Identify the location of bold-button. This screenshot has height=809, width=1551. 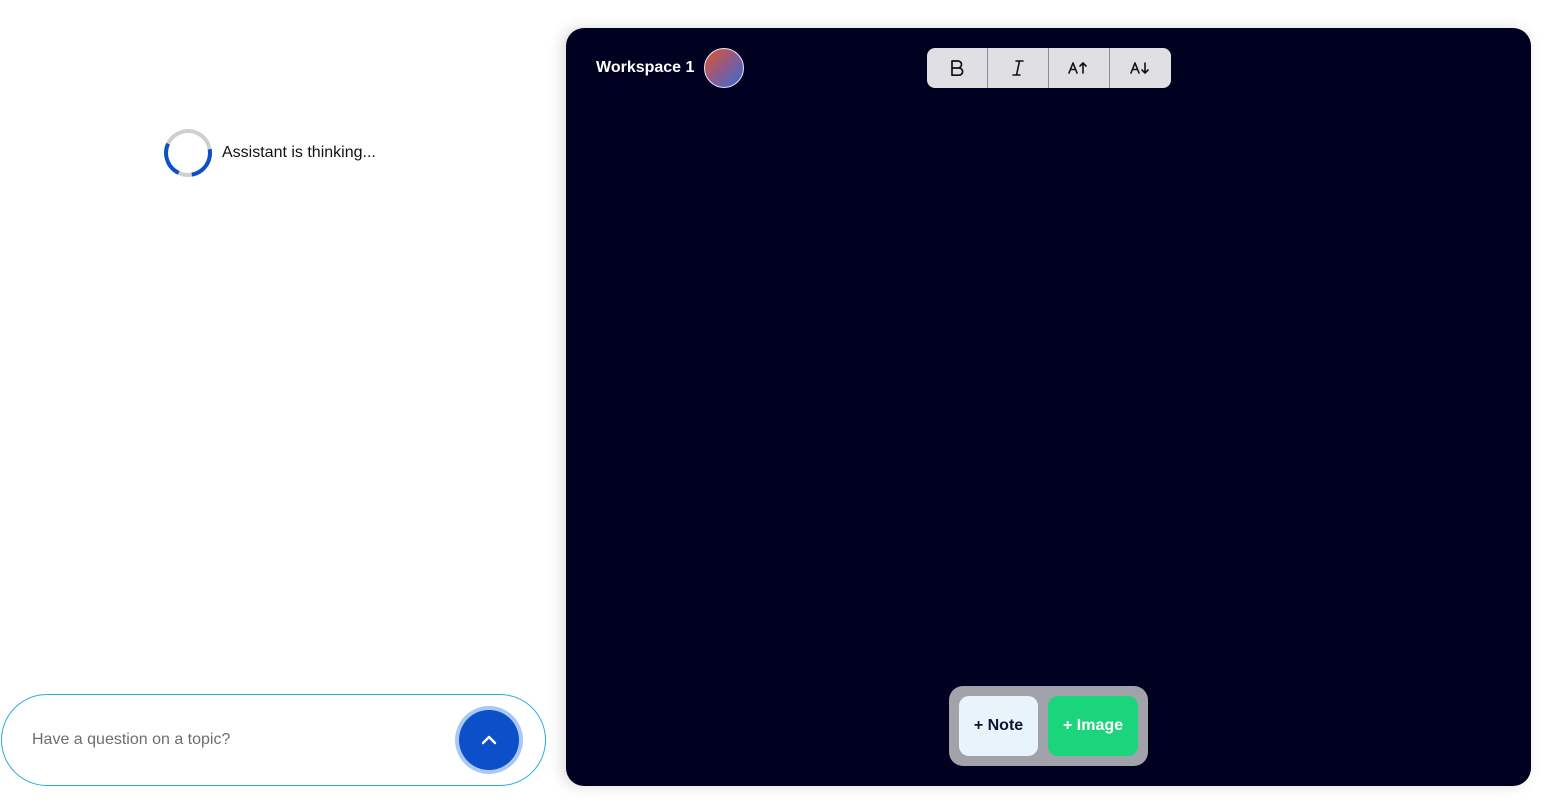
(957, 68).